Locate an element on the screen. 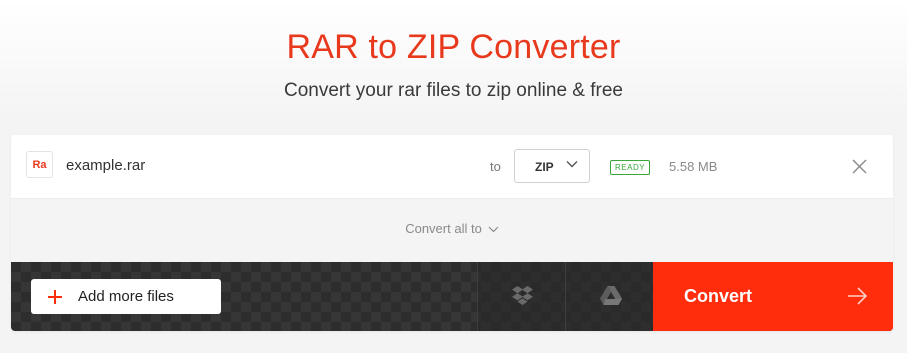 The height and width of the screenshot is (353, 907). format-value: ZIP is located at coordinates (544, 167).